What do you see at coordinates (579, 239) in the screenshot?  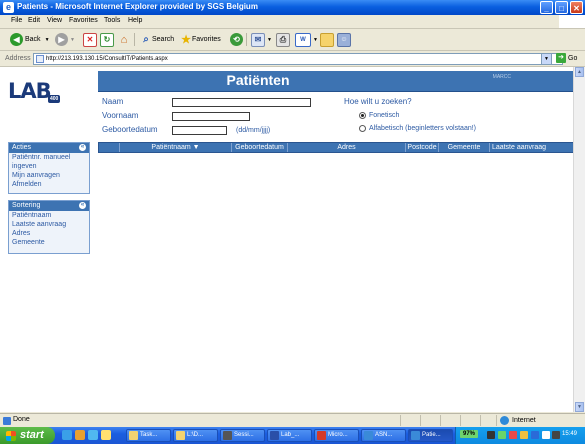 I see `vertical-scrollbar: ▲ ▼` at bounding box center [579, 239].